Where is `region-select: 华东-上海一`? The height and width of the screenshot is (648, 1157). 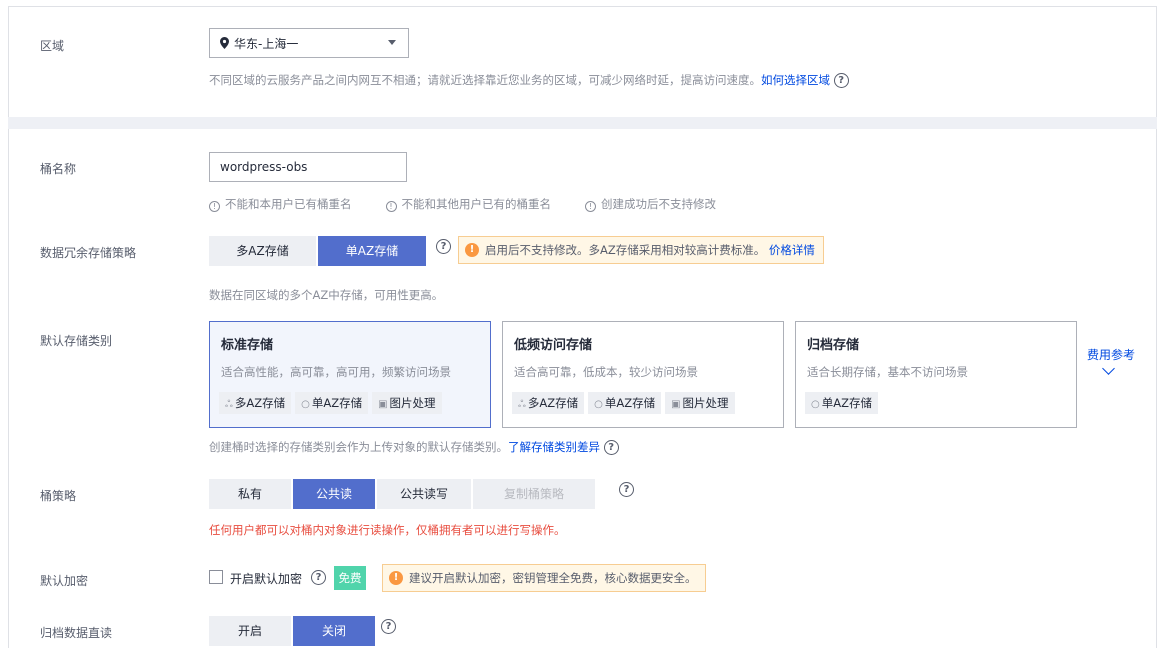 region-select: 华东-上海一 is located at coordinates (309, 43).